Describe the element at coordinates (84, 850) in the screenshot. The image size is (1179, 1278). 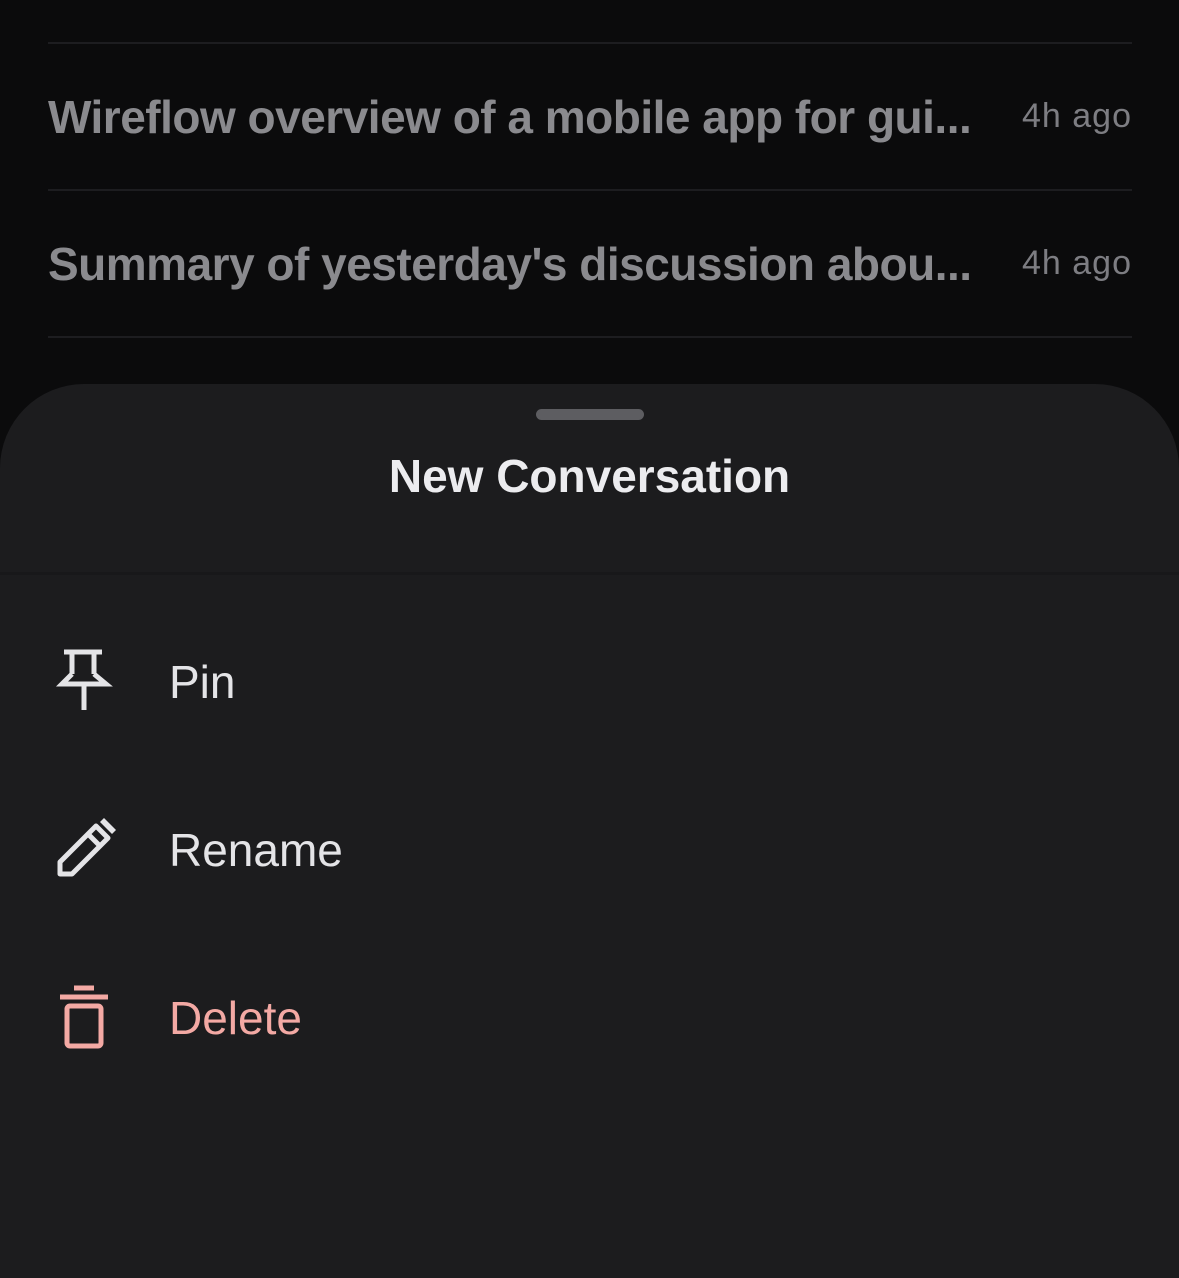
I see `pencil-icon` at that location.